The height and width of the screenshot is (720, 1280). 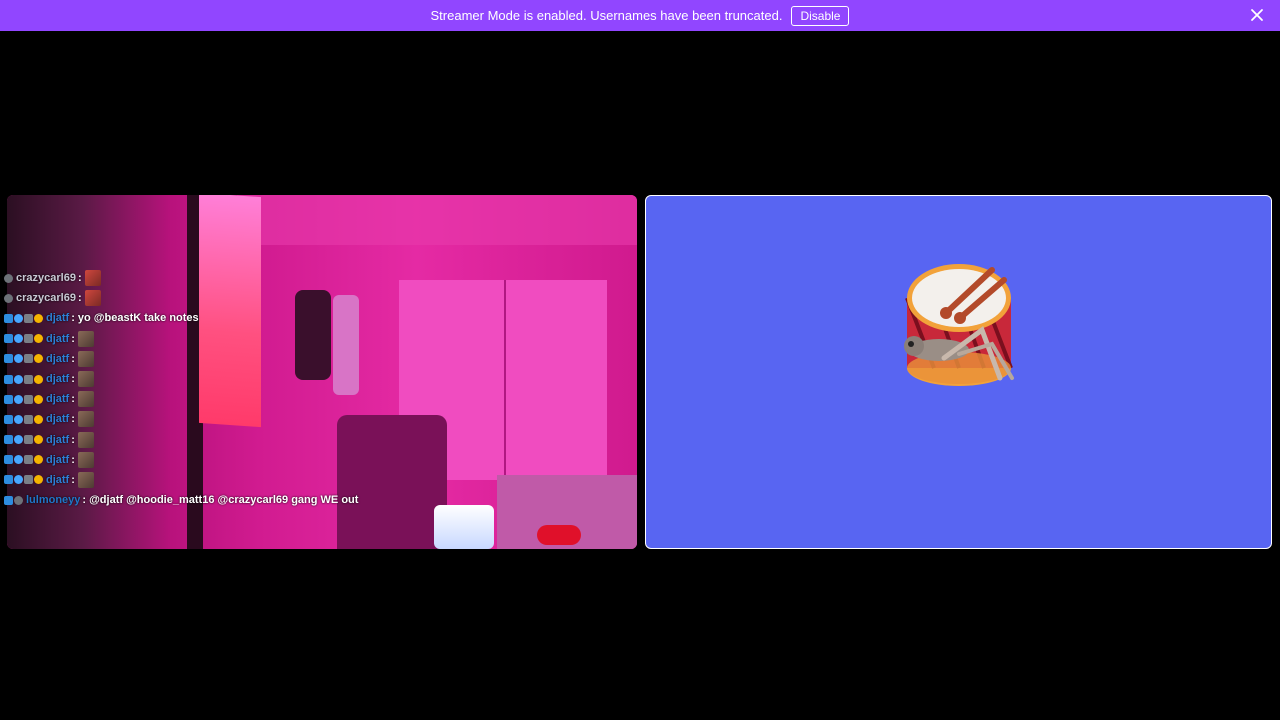 What do you see at coordinates (559, 535) in the screenshot?
I see `video-red-object` at bounding box center [559, 535].